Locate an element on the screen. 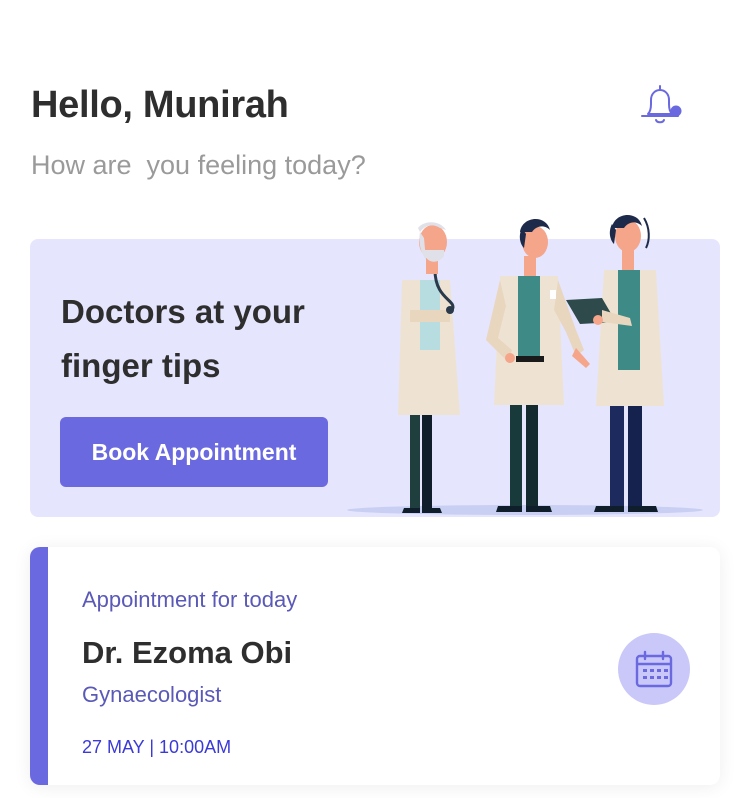 The width and height of the screenshot is (750, 798). greeting-subtitle: How are you feeling today? is located at coordinates (198, 165).